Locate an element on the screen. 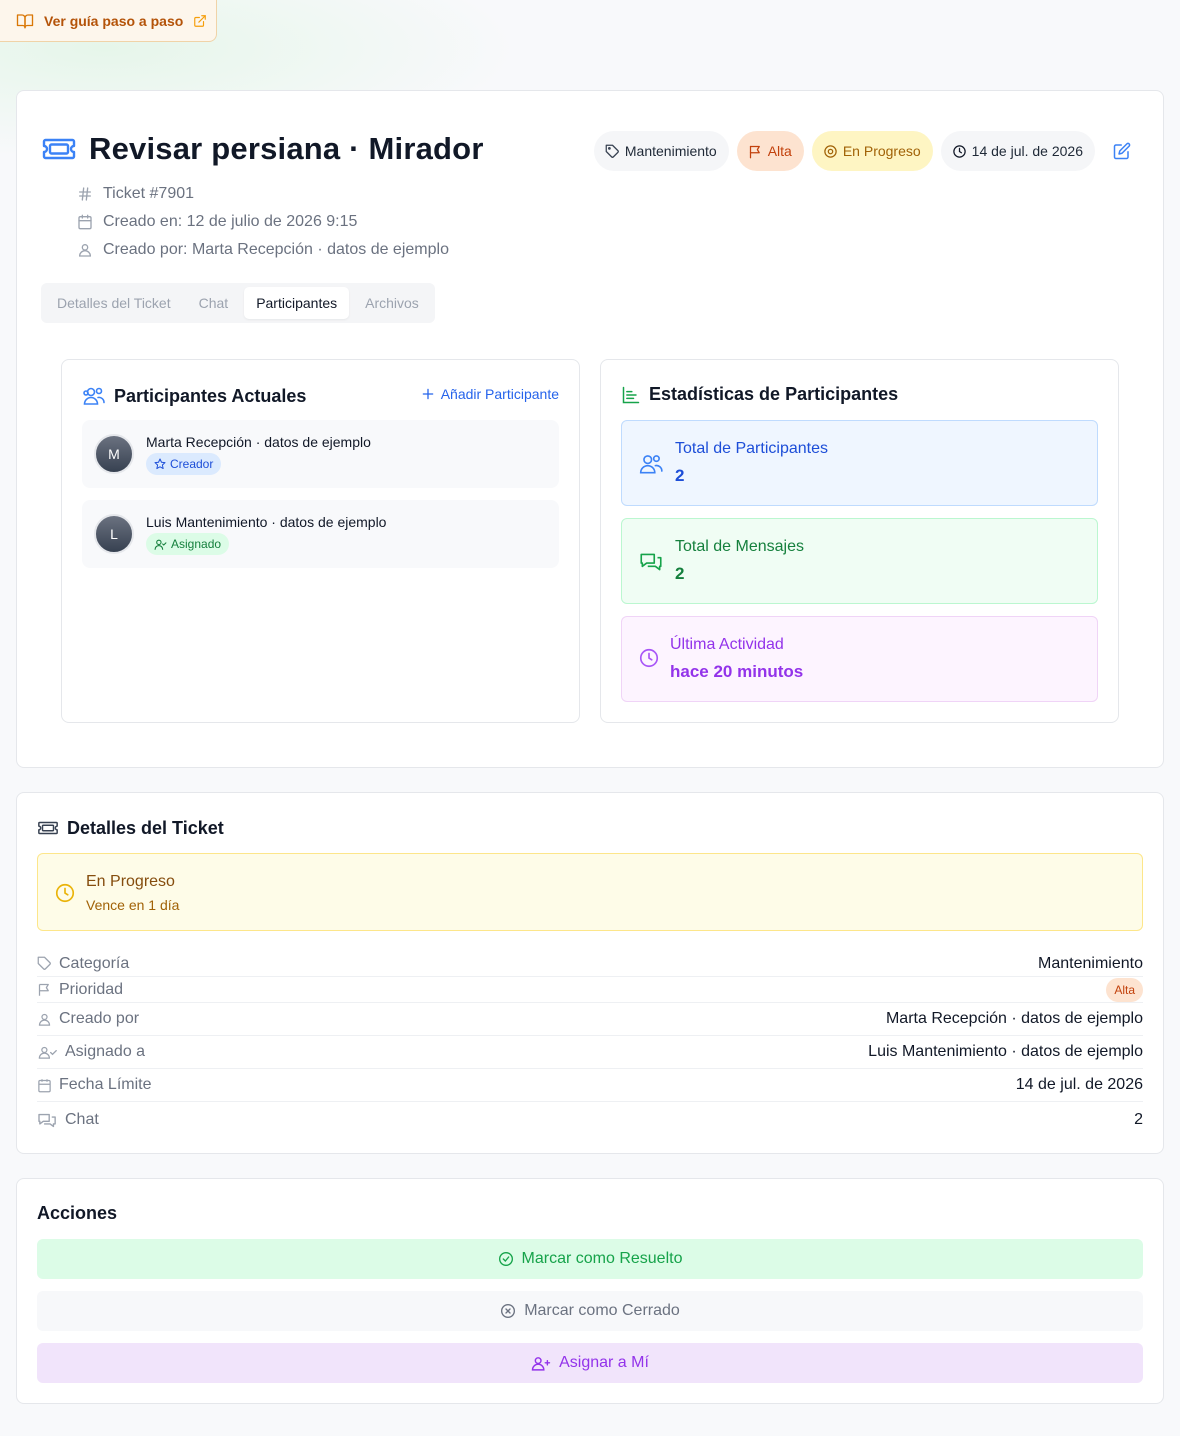 This screenshot has height=1436, width=1180. edit-icon is located at coordinates (1122, 151).